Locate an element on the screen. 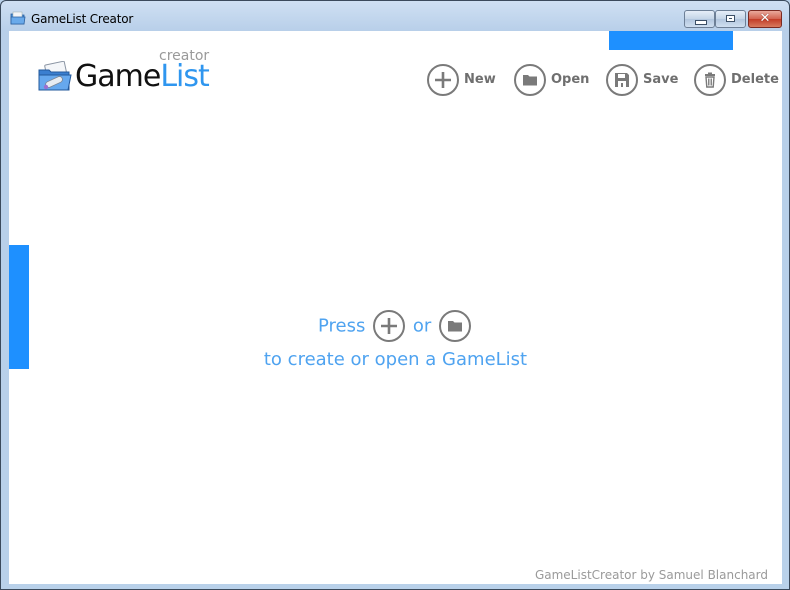 This screenshot has width=790, height=590. minimize-button is located at coordinates (699, 19).